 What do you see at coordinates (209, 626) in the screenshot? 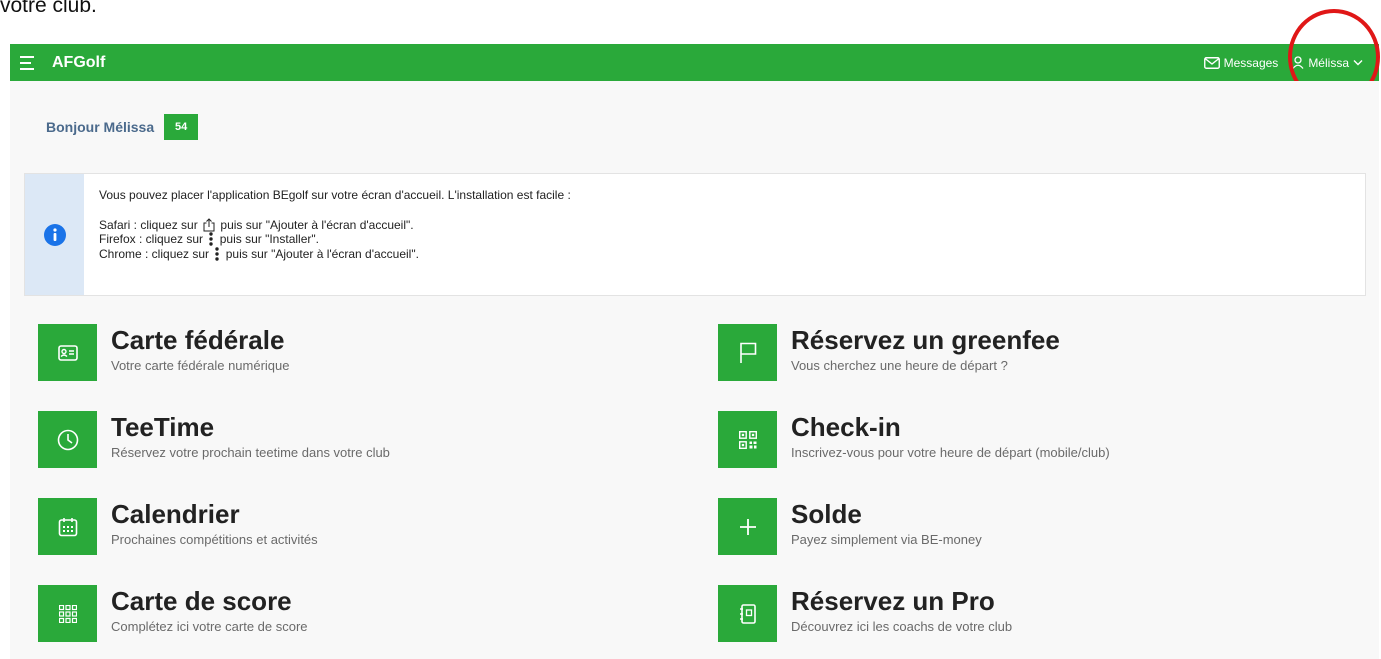
I see `tile-subtitle: Complétez ici votre carte de score` at bounding box center [209, 626].